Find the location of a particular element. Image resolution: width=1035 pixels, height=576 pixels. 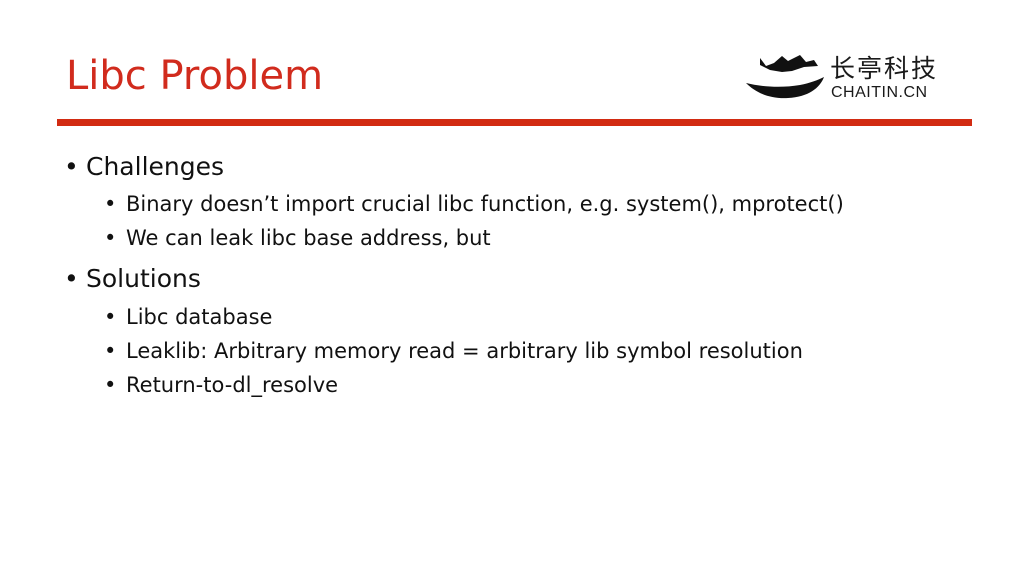

company-logo: 长亭科技 CHAITIN.CN is located at coordinates (854, 80).